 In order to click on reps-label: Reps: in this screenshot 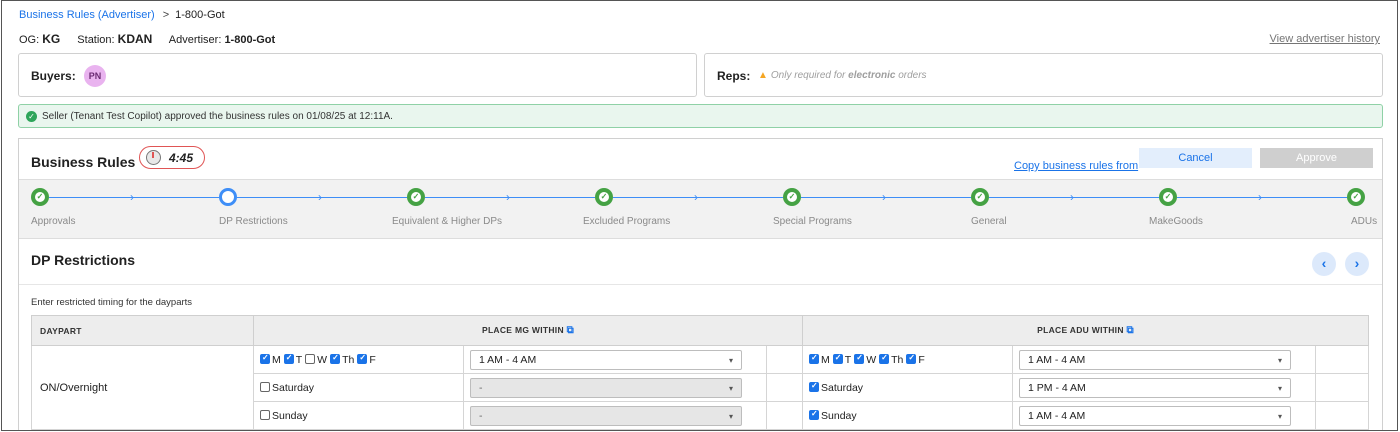, I will do `click(734, 76)`.